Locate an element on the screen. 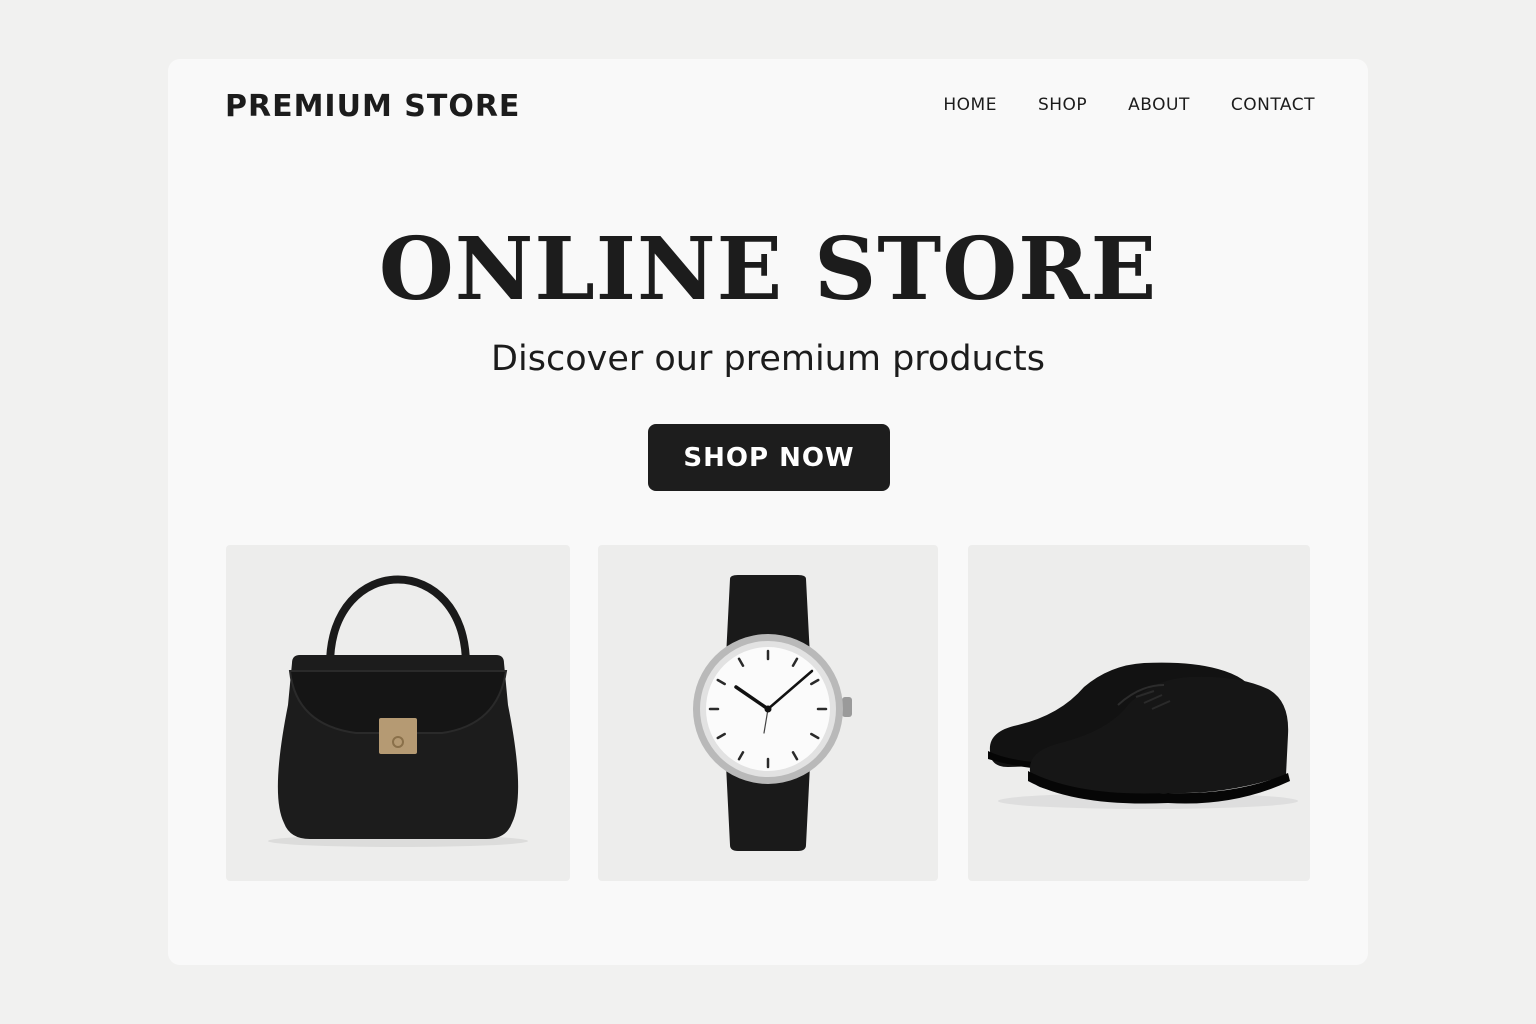 The height and width of the screenshot is (1024, 1536). brand-logo: PREMIUM STORE is located at coordinates (372, 106).